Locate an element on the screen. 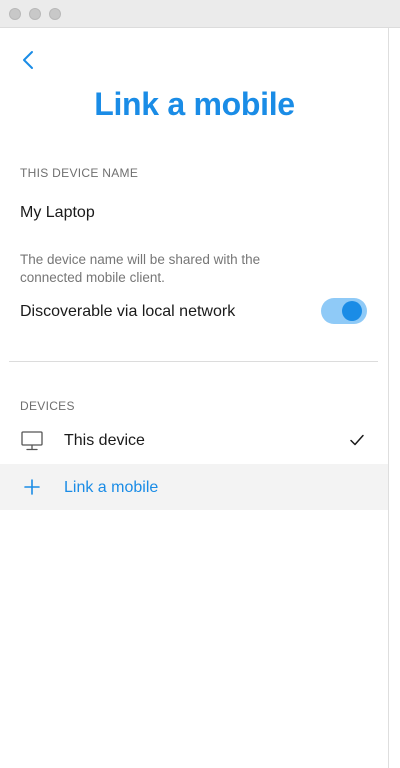 Image resolution: width=400 pixels, height=768 pixels. device-name-section-label: THIS DEVICE NAME is located at coordinates (79, 173).